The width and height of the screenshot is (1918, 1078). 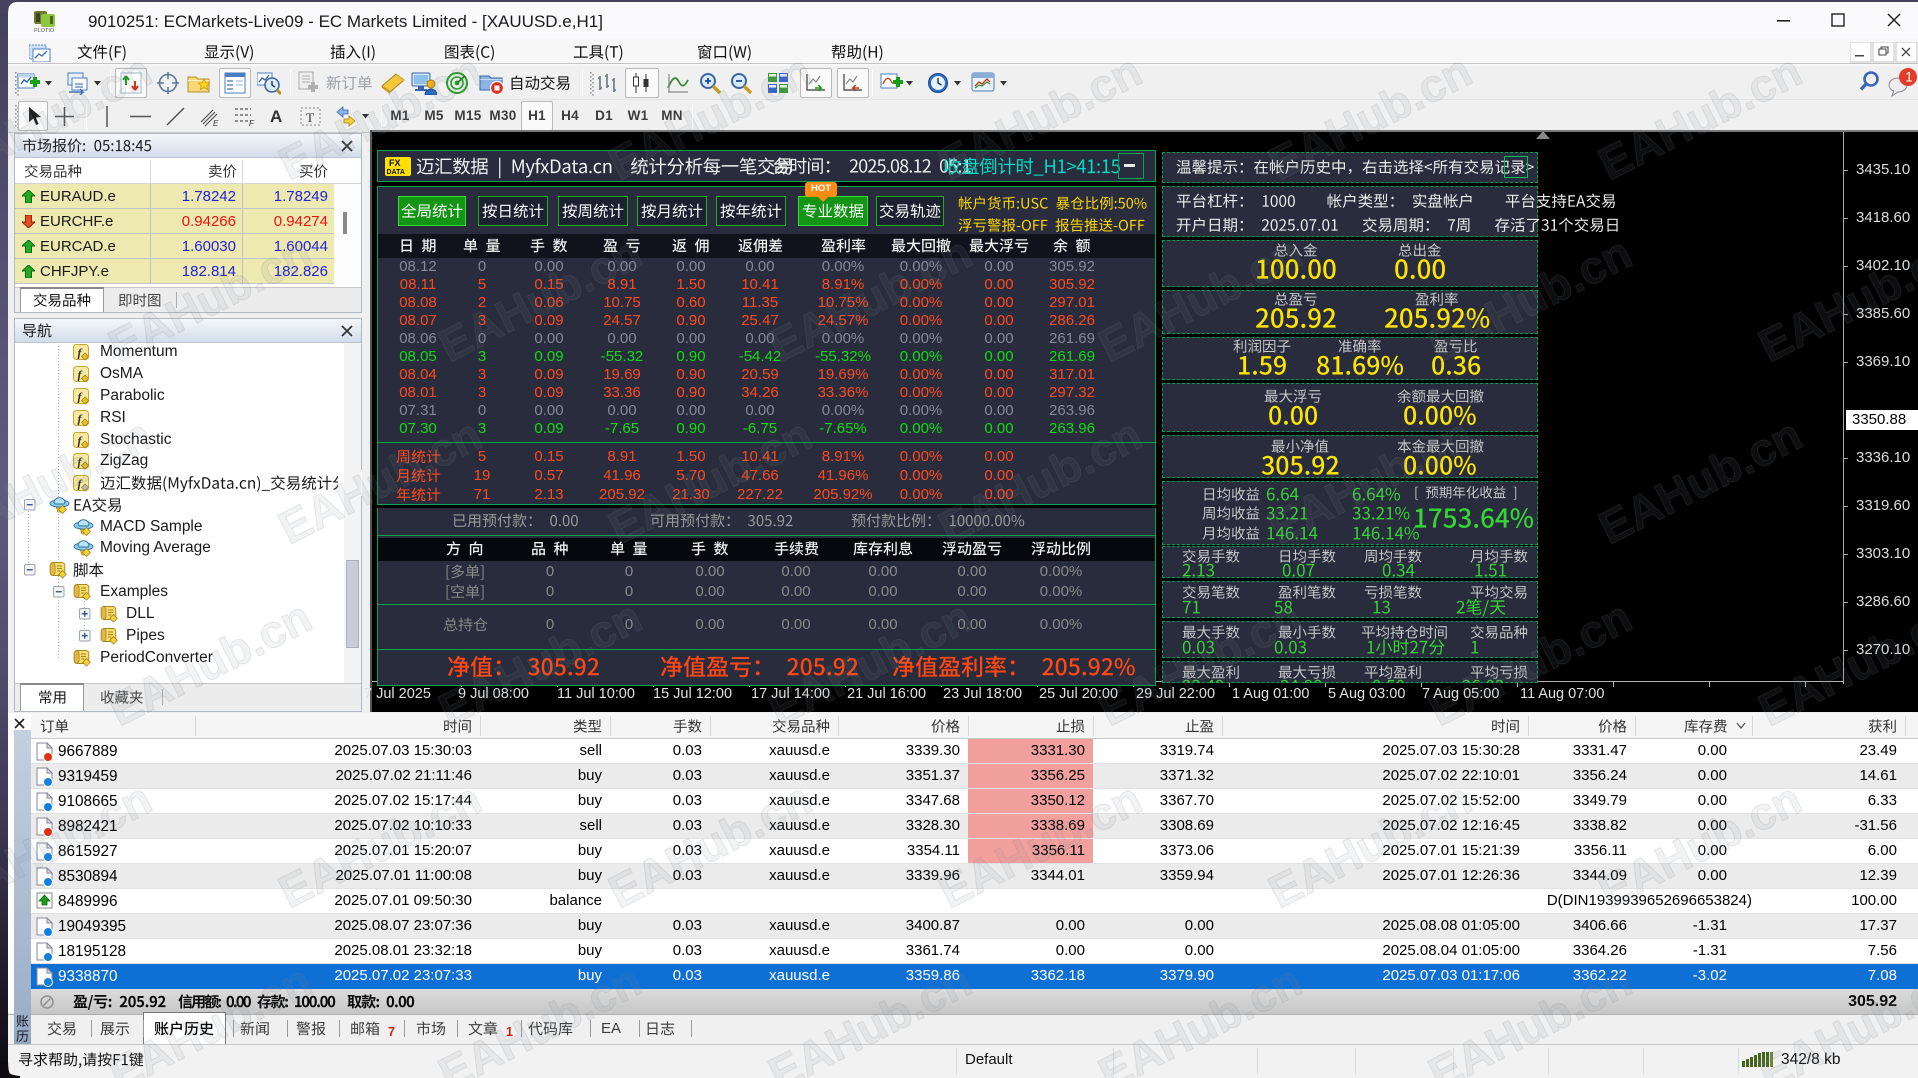 I want to click on svg-text: E, so click(x=216, y=123).